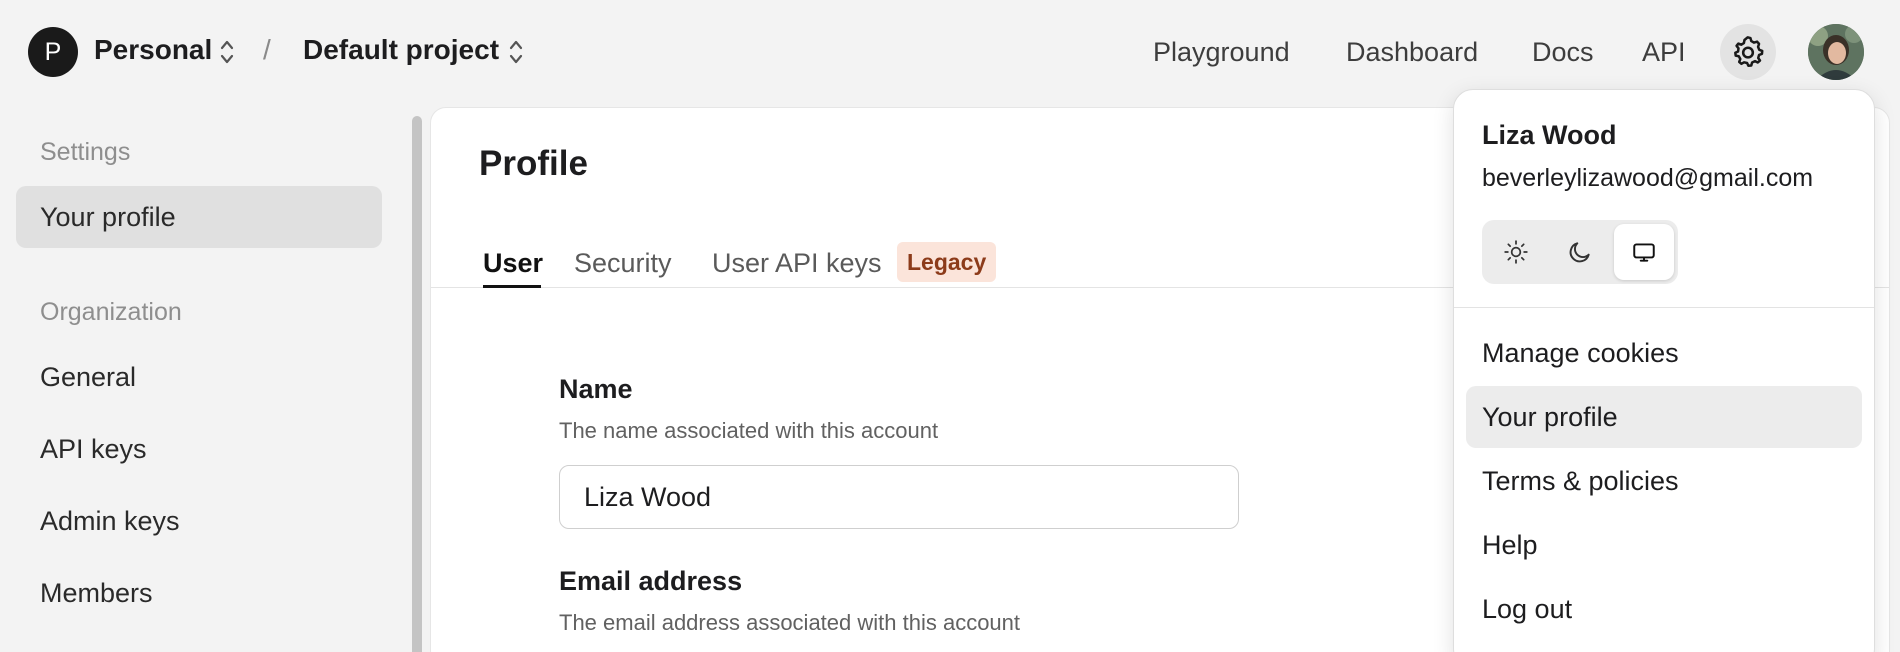 This screenshot has width=1900, height=652. What do you see at coordinates (1664, 545) in the screenshot?
I see `menu-item-help: Help` at bounding box center [1664, 545].